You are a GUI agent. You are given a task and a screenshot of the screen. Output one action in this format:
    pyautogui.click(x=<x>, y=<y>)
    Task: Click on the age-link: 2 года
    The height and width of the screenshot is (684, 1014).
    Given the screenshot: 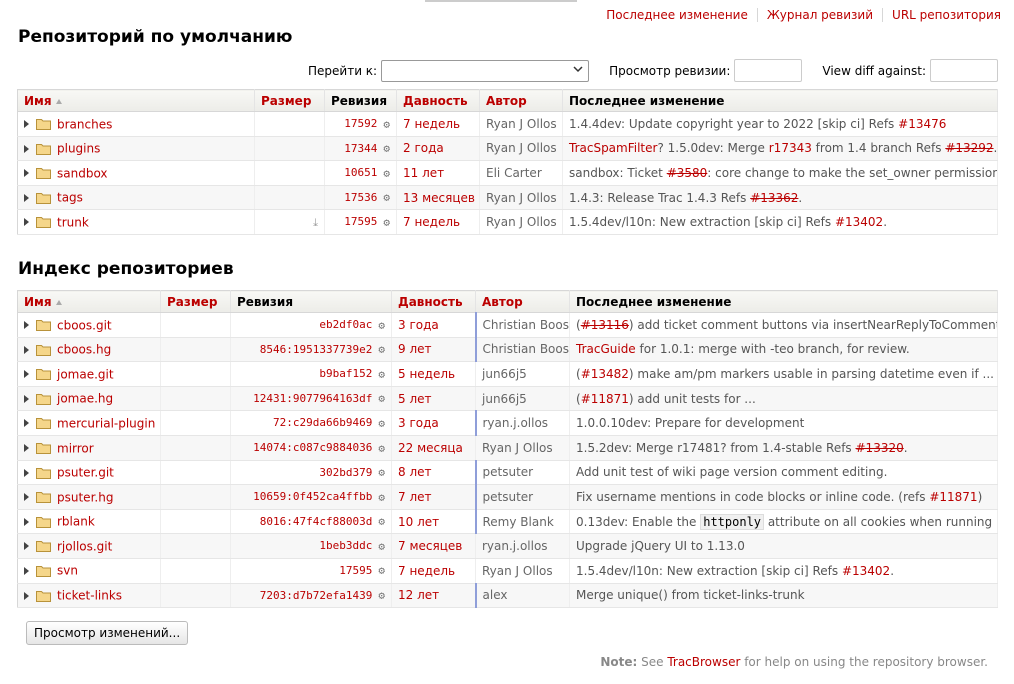 What is the action you would take?
    pyautogui.click(x=423, y=148)
    